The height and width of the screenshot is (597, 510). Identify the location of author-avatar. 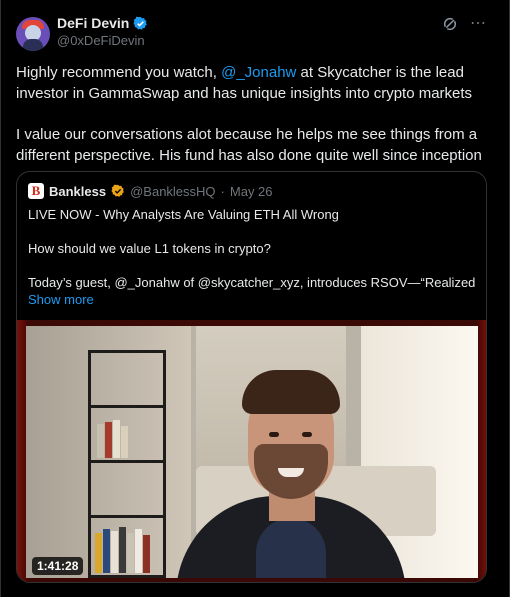
(33, 34).